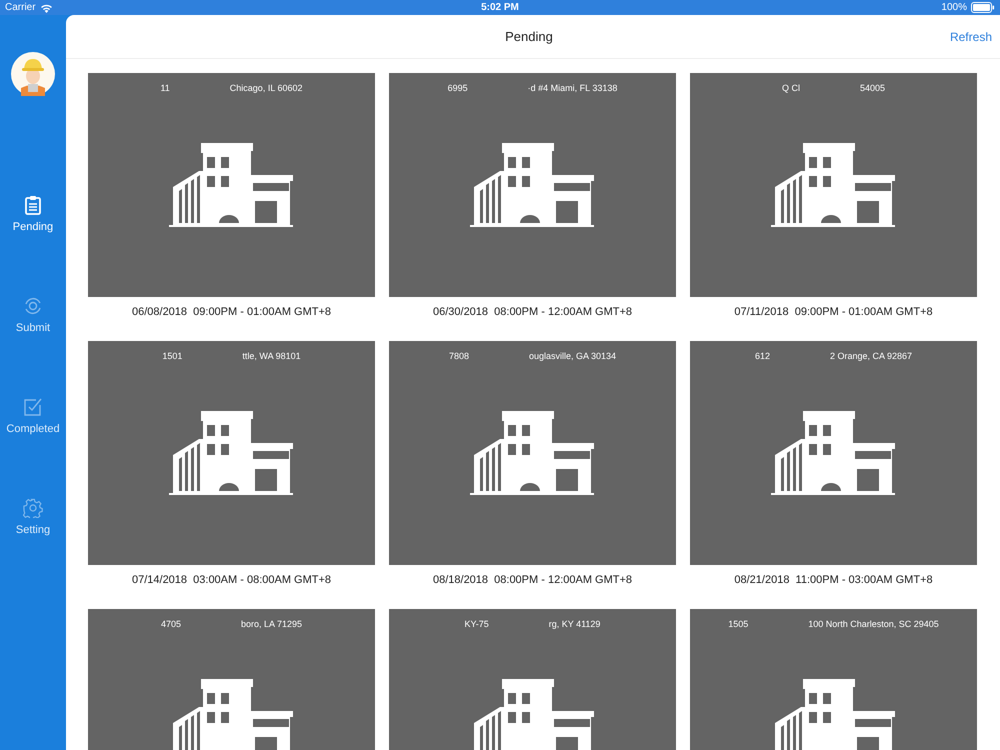  I want to click on address-text: ouglasville, GA 30134, so click(572, 356).